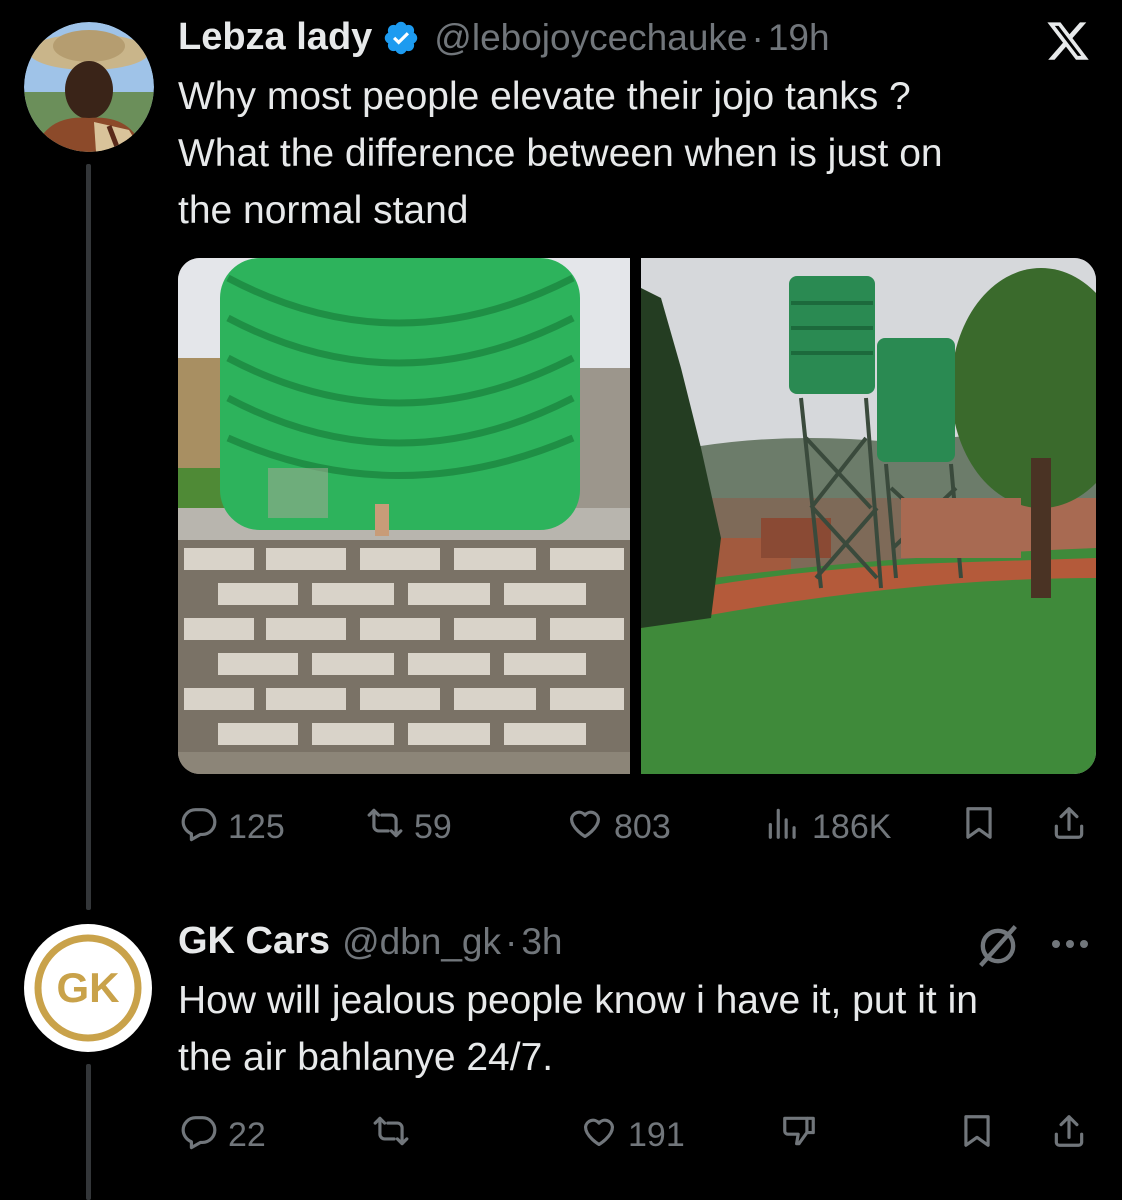 The width and height of the screenshot is (1122, 1200). Describe the element at coordinates (1068, 41) in the screenshot. I see `x-logo-icon` at that location.